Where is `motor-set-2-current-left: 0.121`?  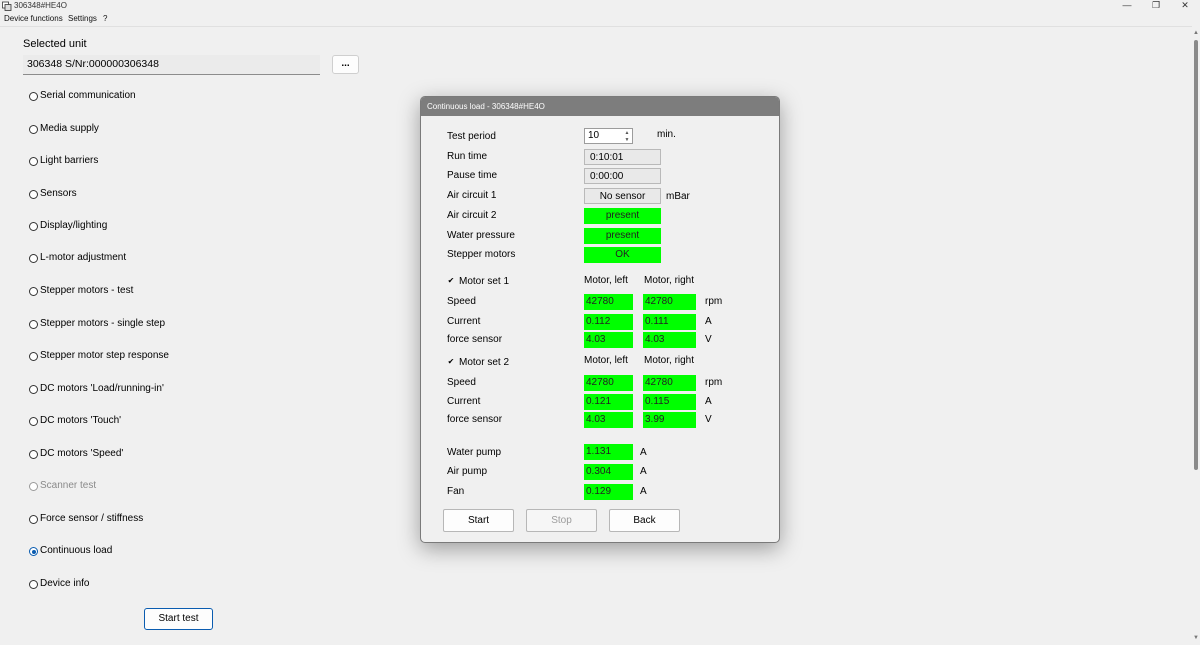
motor-set-2-current-left: 0.121 is located at coordinates (608, 402).